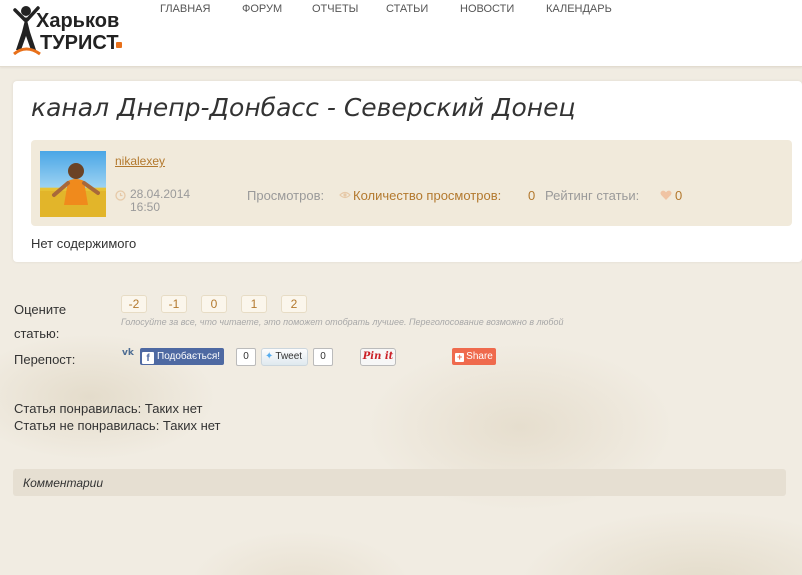 The height and width of the screenshot is (575, 802). What do you see at coordinates (269, 356) in the screenshot?
I see `twitter-icon: ✦` at bounding box center [269, 356].